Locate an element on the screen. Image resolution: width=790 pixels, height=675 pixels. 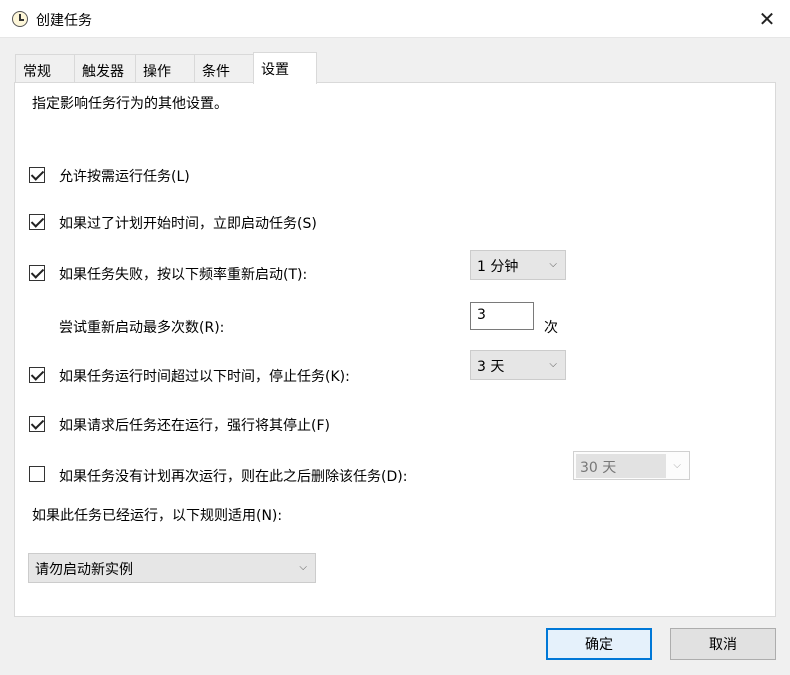
restart-interval-select: 1 分钟 ⌵ is located at coordinates (518, 265).